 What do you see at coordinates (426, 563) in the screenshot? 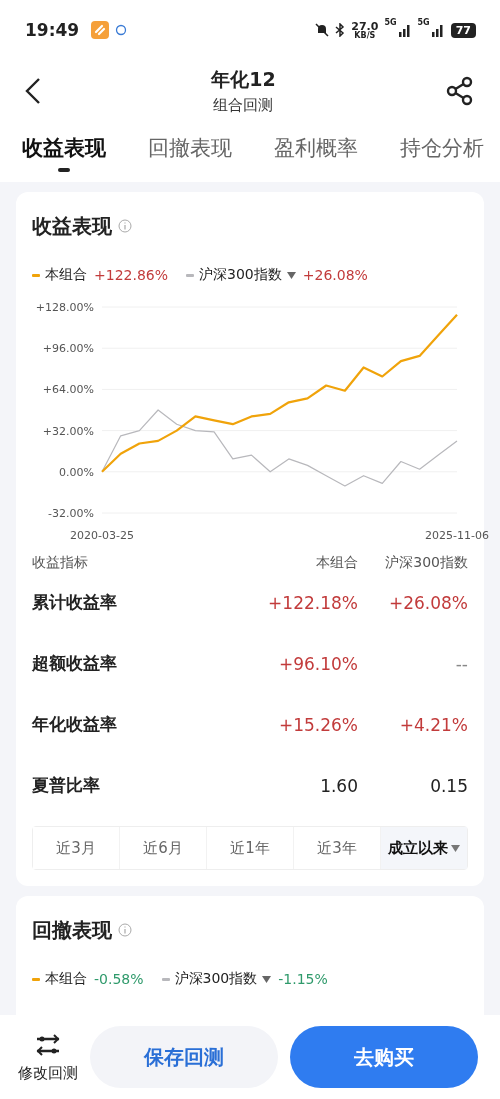
I see `column-header: 沪深300指数` at bounding box center [426, 563].